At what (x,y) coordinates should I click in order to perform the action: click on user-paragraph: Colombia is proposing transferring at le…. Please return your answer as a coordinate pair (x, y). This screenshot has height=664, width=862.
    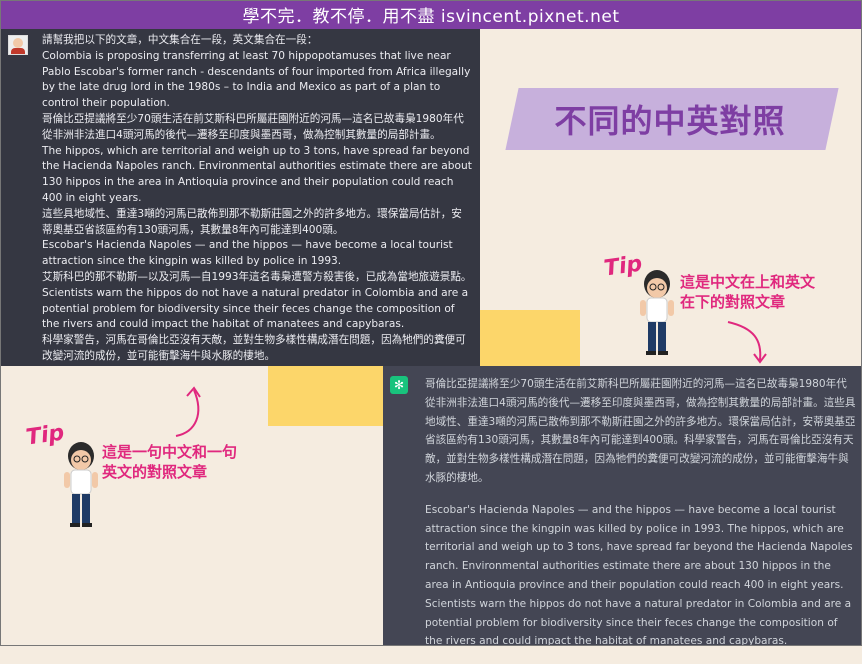
    Looking at the image, I should click on (256, 79).